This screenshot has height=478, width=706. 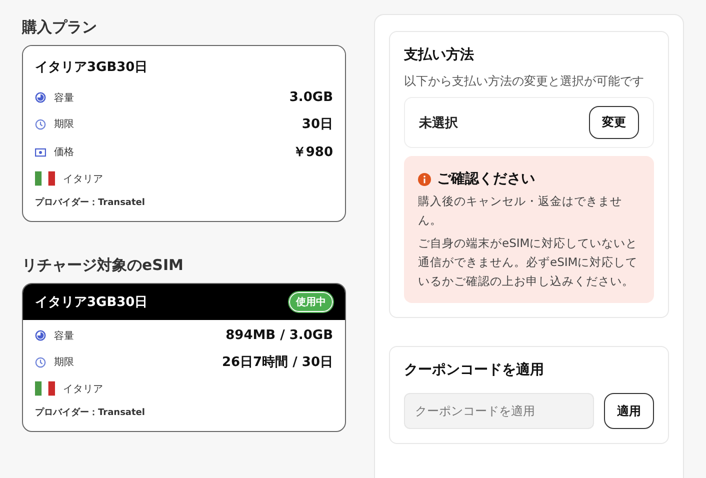 What do you see at coordinates (60, 27) in the screenshot?
I see `section-heading: 購入プラン` at bounding box center [60, 27].